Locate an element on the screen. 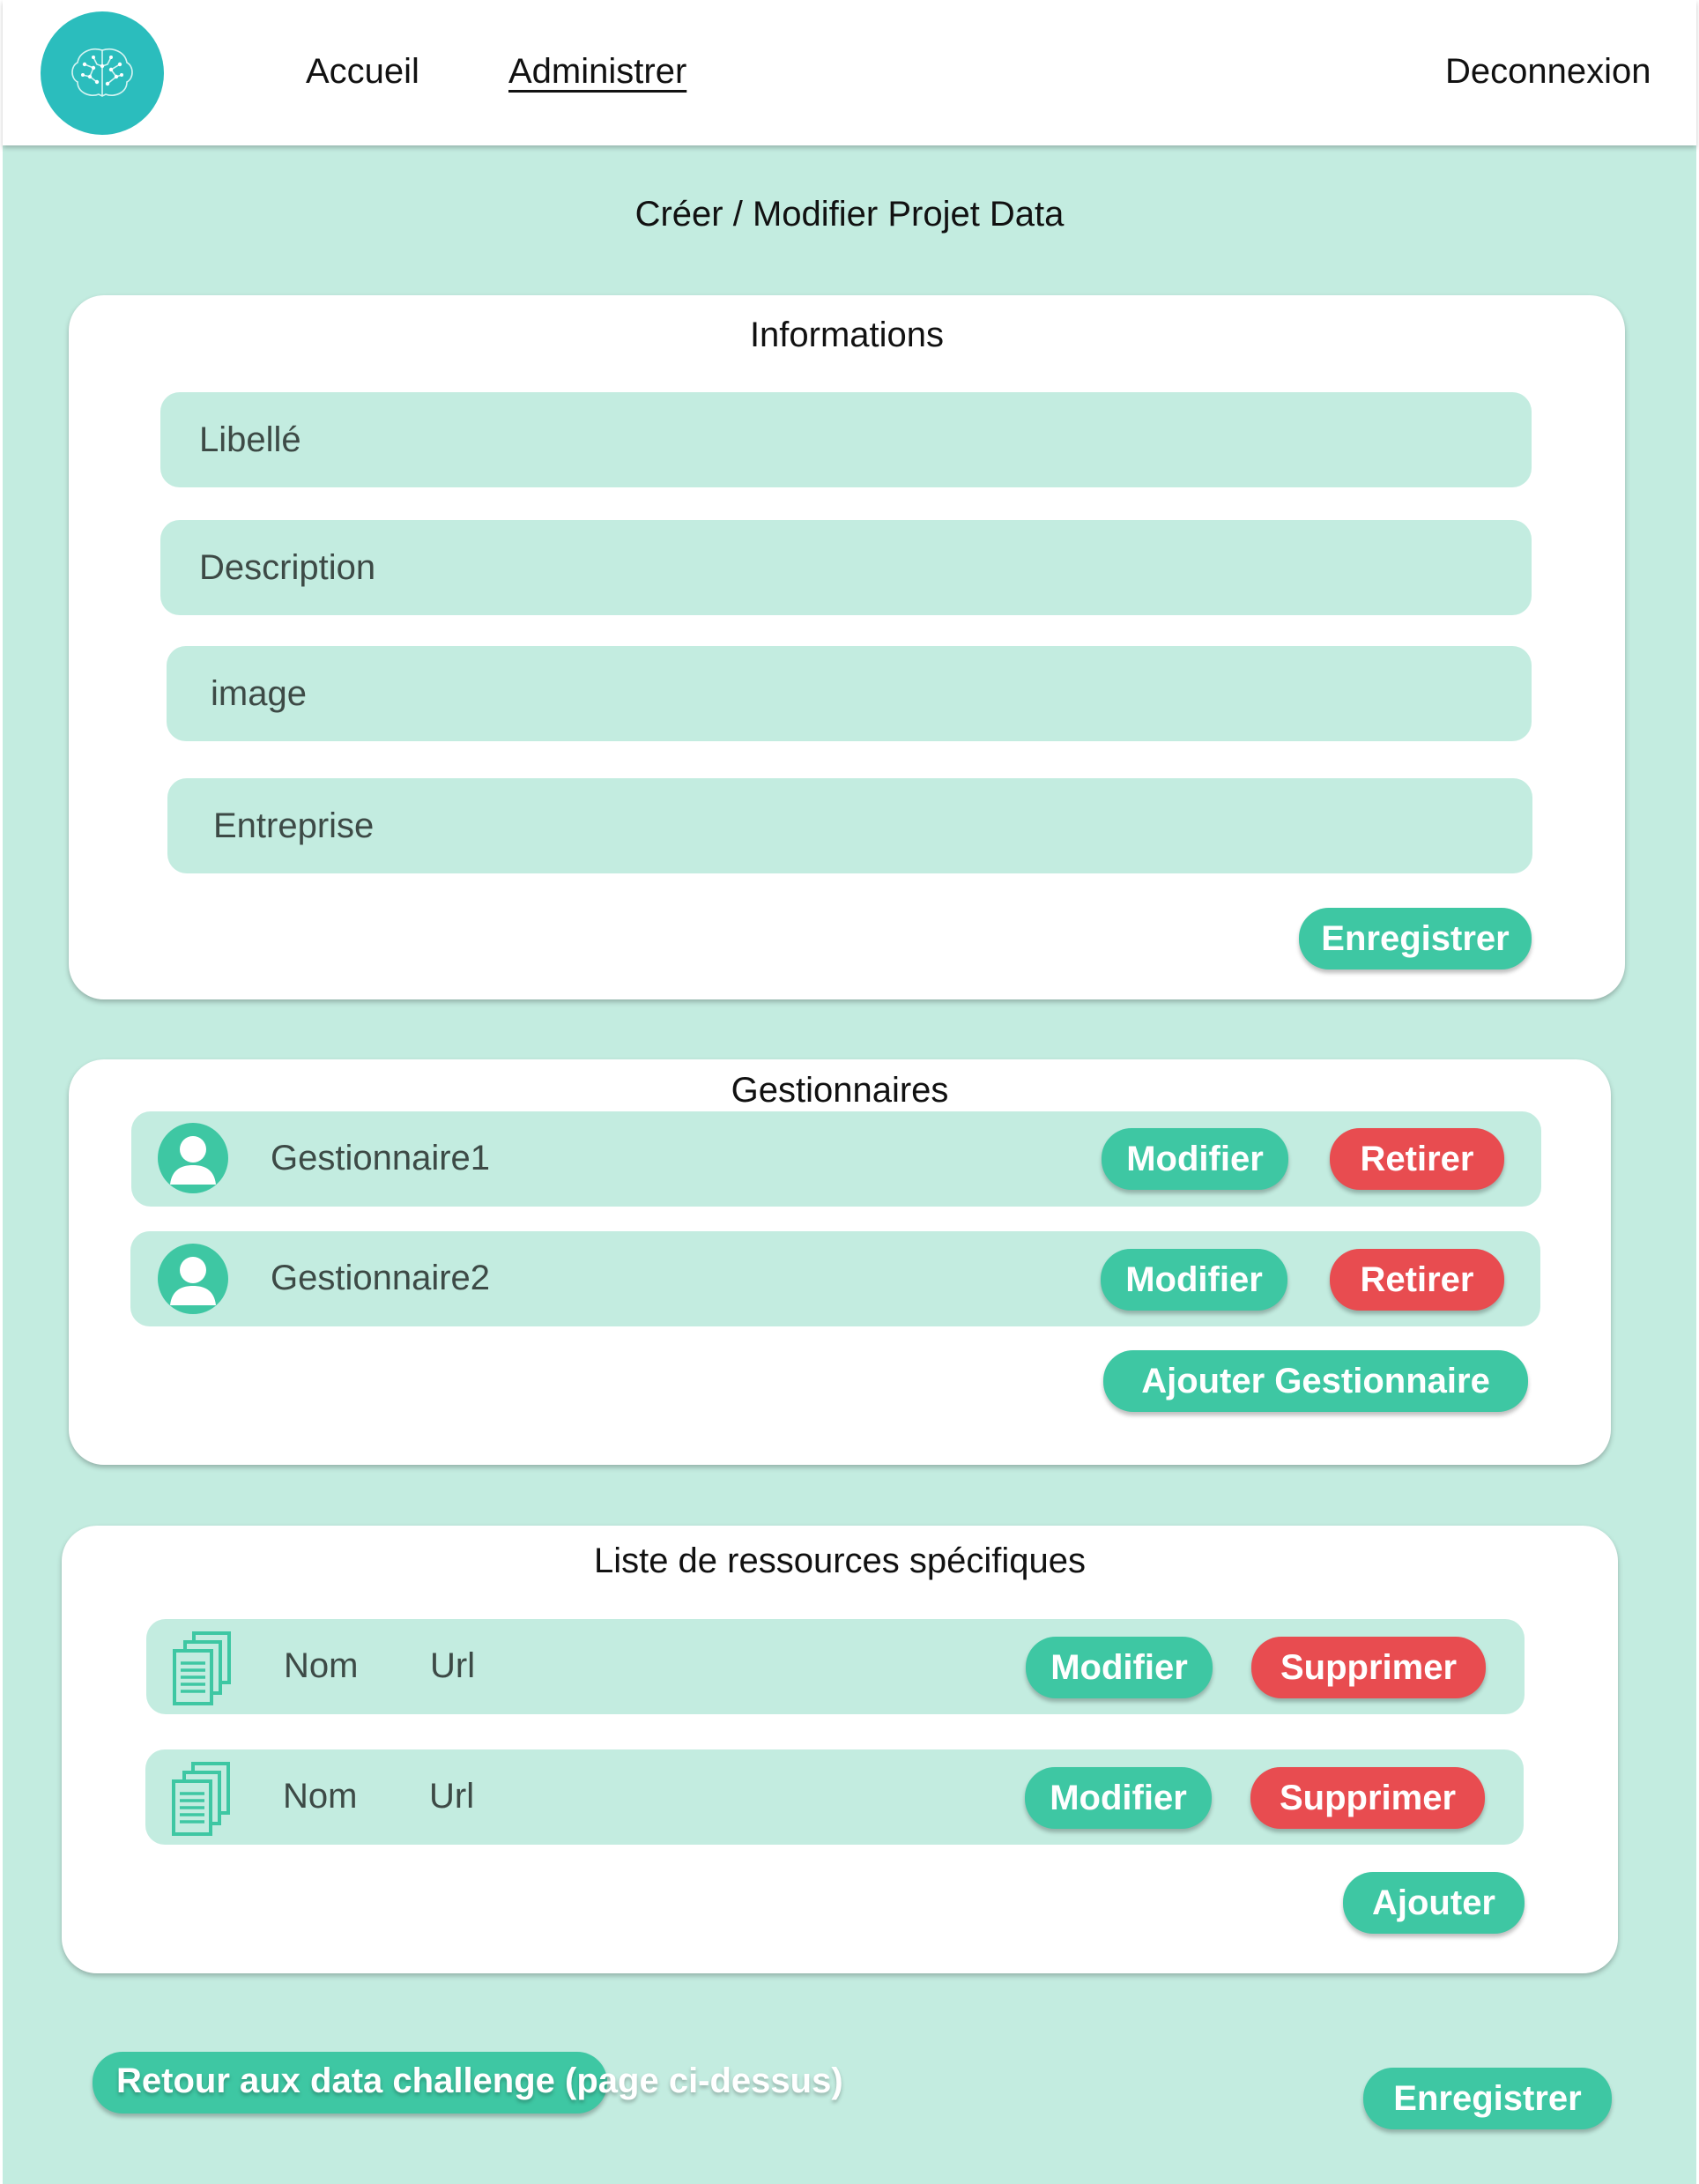  app-logo is located at coordinates (102, 73).